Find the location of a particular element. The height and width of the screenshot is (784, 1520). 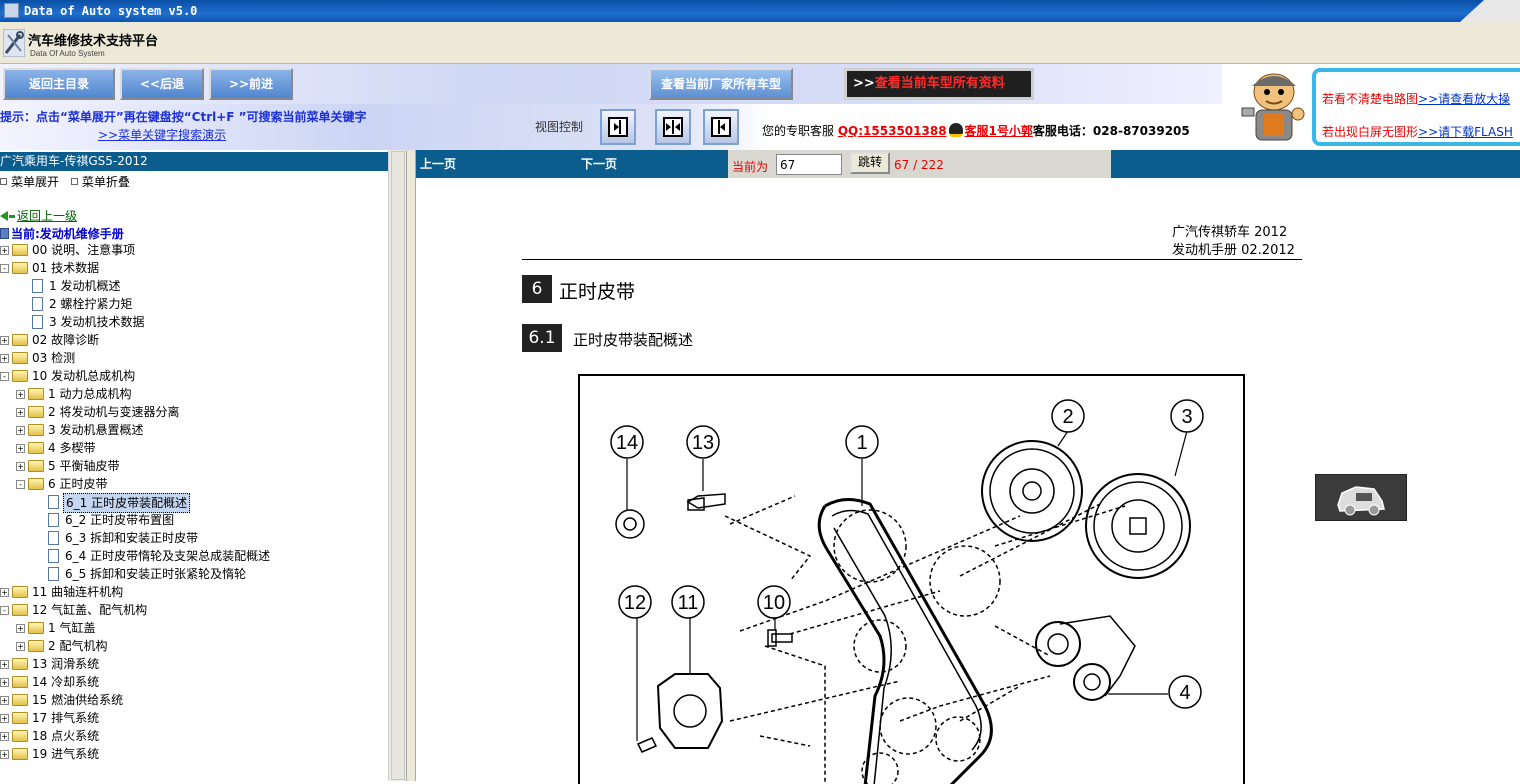

view-left-panel-button is located at coordinates (618, 127).